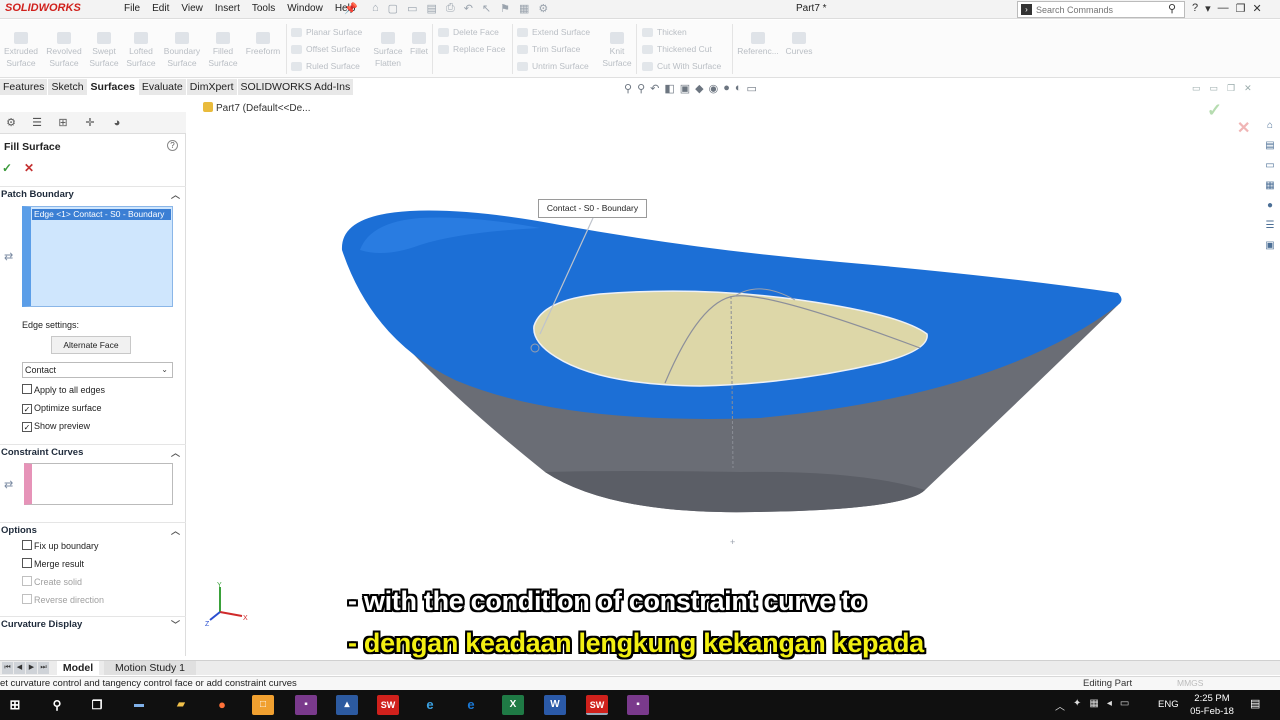  Describe the element at coordinates (1077, 705) in the screenshot. I see `dropbox-icon: ✦` at that location.